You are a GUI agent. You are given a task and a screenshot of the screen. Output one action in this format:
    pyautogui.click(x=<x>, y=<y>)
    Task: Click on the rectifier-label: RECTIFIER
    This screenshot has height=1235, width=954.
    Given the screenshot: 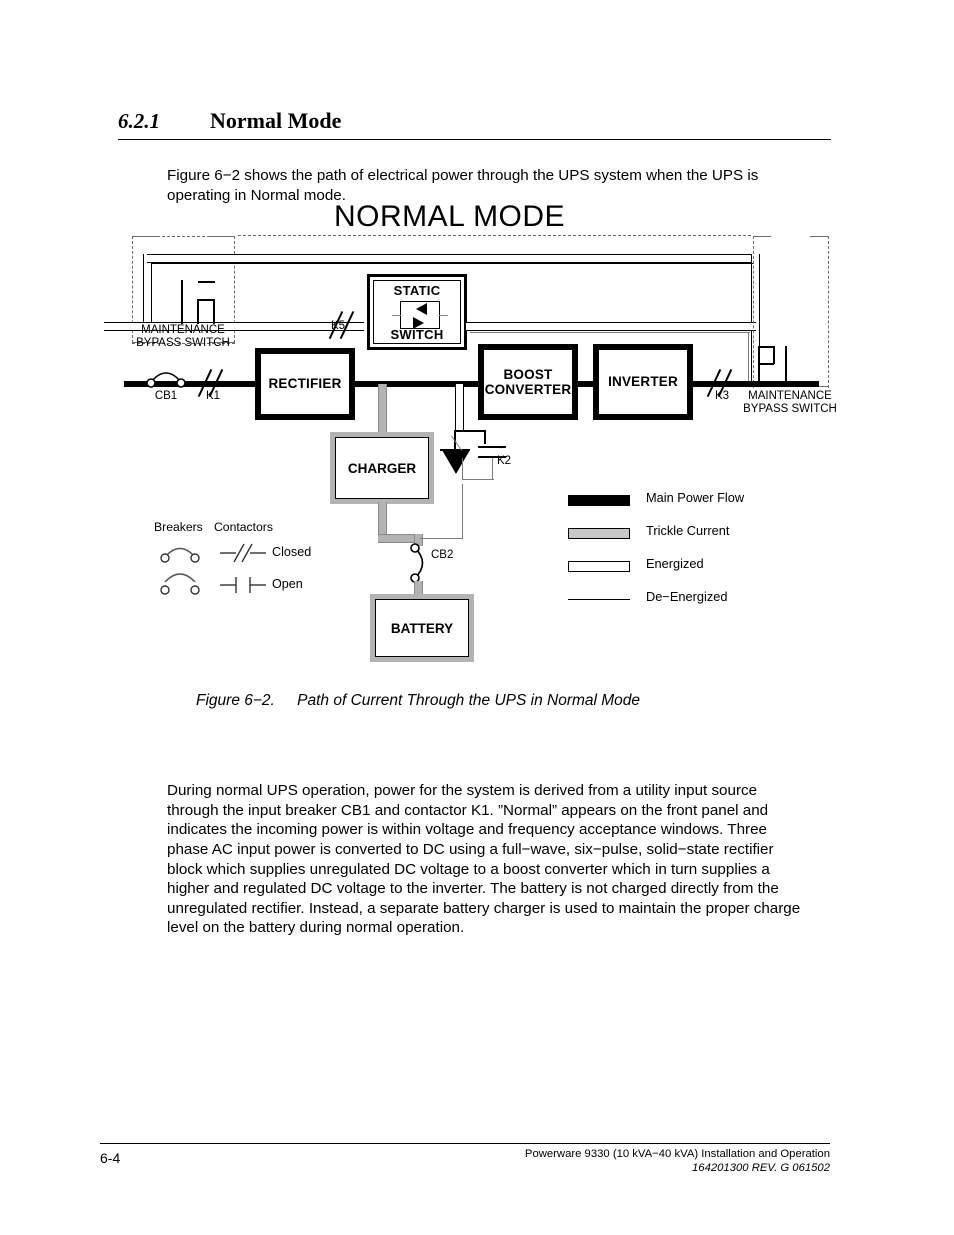 What is the action you would take?
    pyautogui.click(x=305, y=384)
    